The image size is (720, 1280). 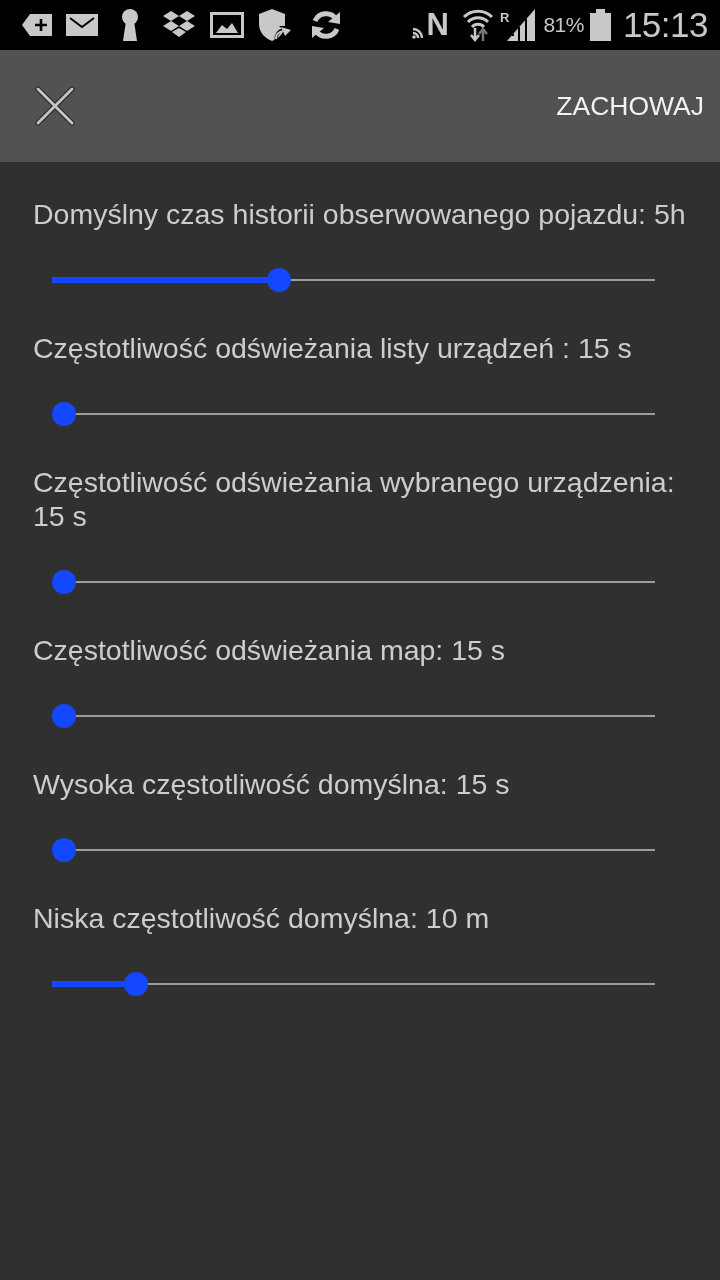 I want to click on roaming-label: R, so click(x=505, y=18).